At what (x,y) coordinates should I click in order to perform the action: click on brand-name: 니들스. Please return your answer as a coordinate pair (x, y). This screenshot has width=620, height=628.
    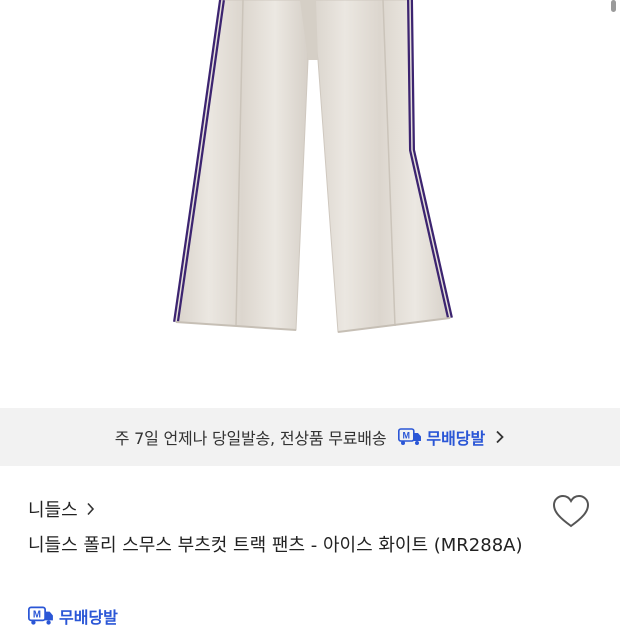
    Looking at the image, I should click on (53, 510).